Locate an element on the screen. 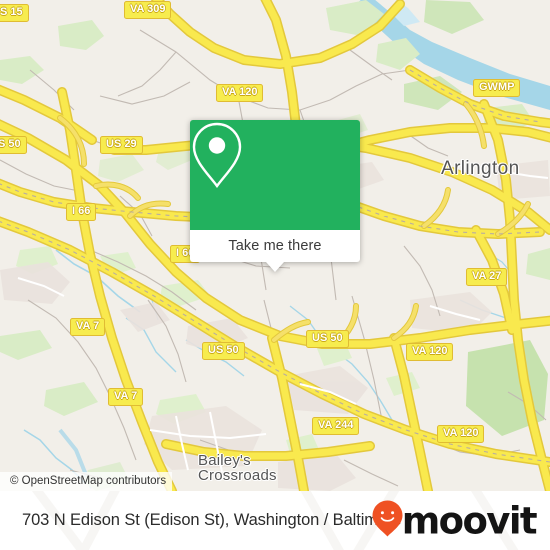  popup-action-bar: Take me there is located at coordinates (275, 251).